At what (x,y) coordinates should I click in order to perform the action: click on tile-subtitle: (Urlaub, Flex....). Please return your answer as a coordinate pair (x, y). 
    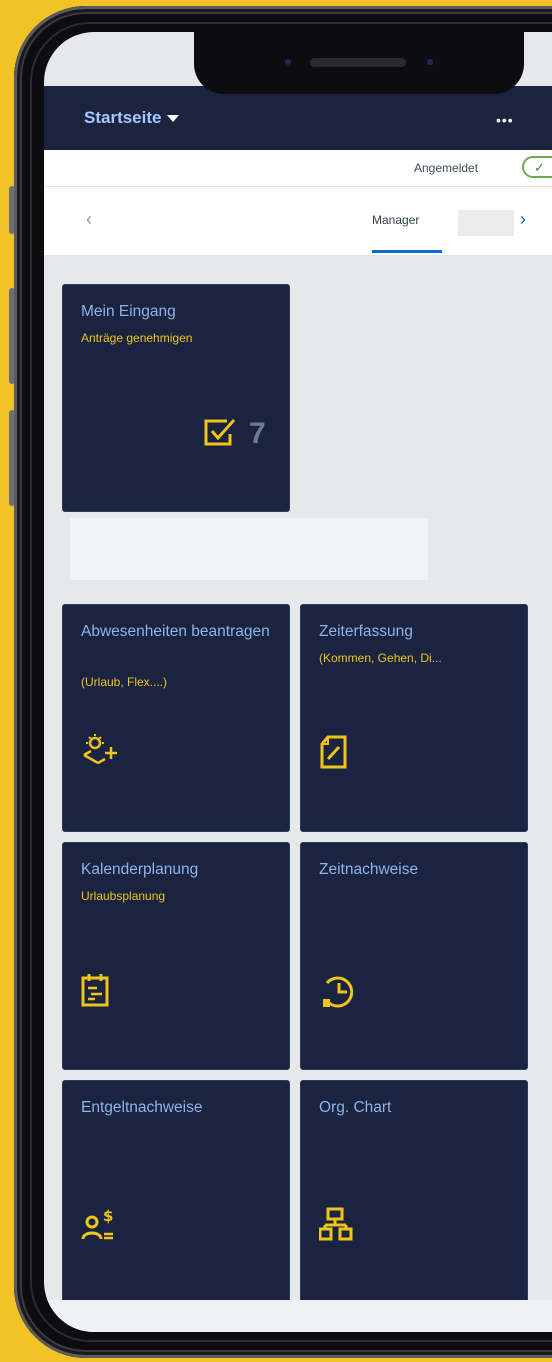
    Looking at the image, I should click on (124, 682).